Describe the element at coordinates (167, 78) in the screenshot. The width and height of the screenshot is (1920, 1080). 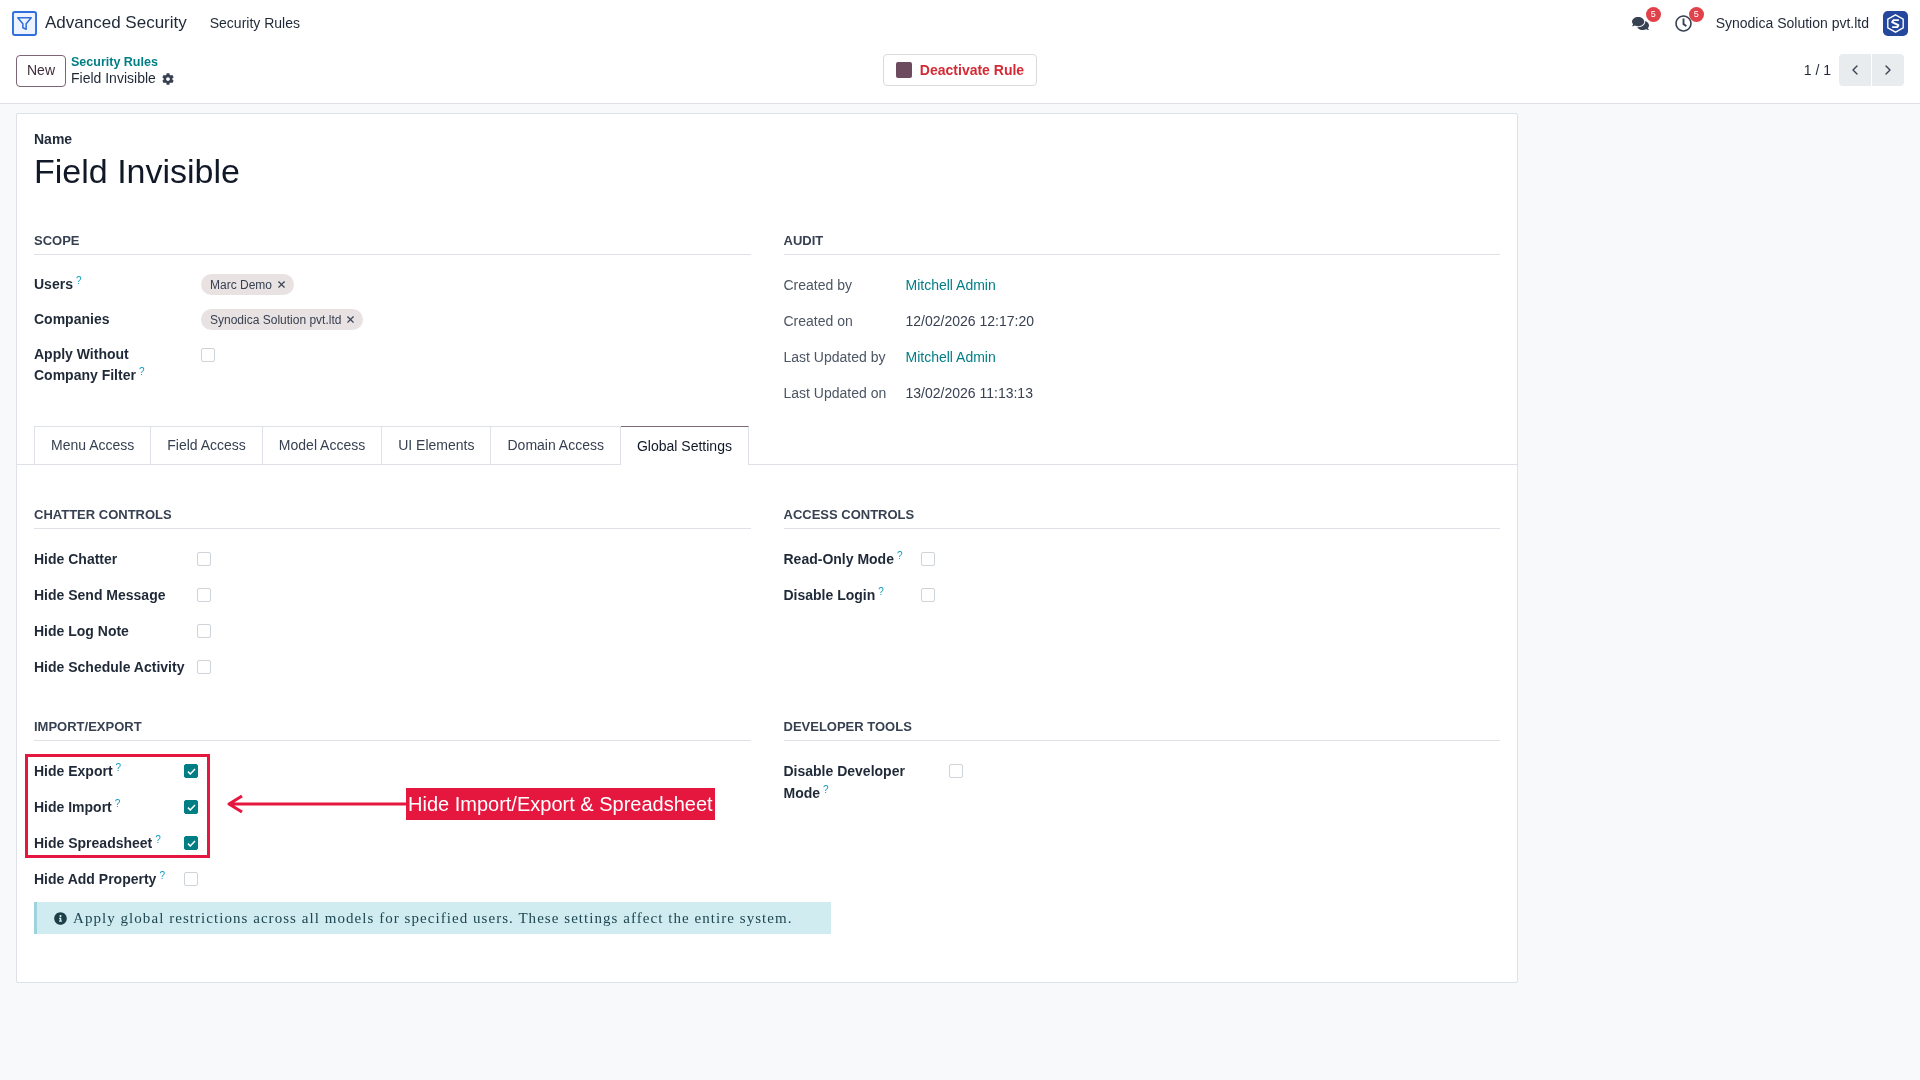
I see `settings-icon` at that location.